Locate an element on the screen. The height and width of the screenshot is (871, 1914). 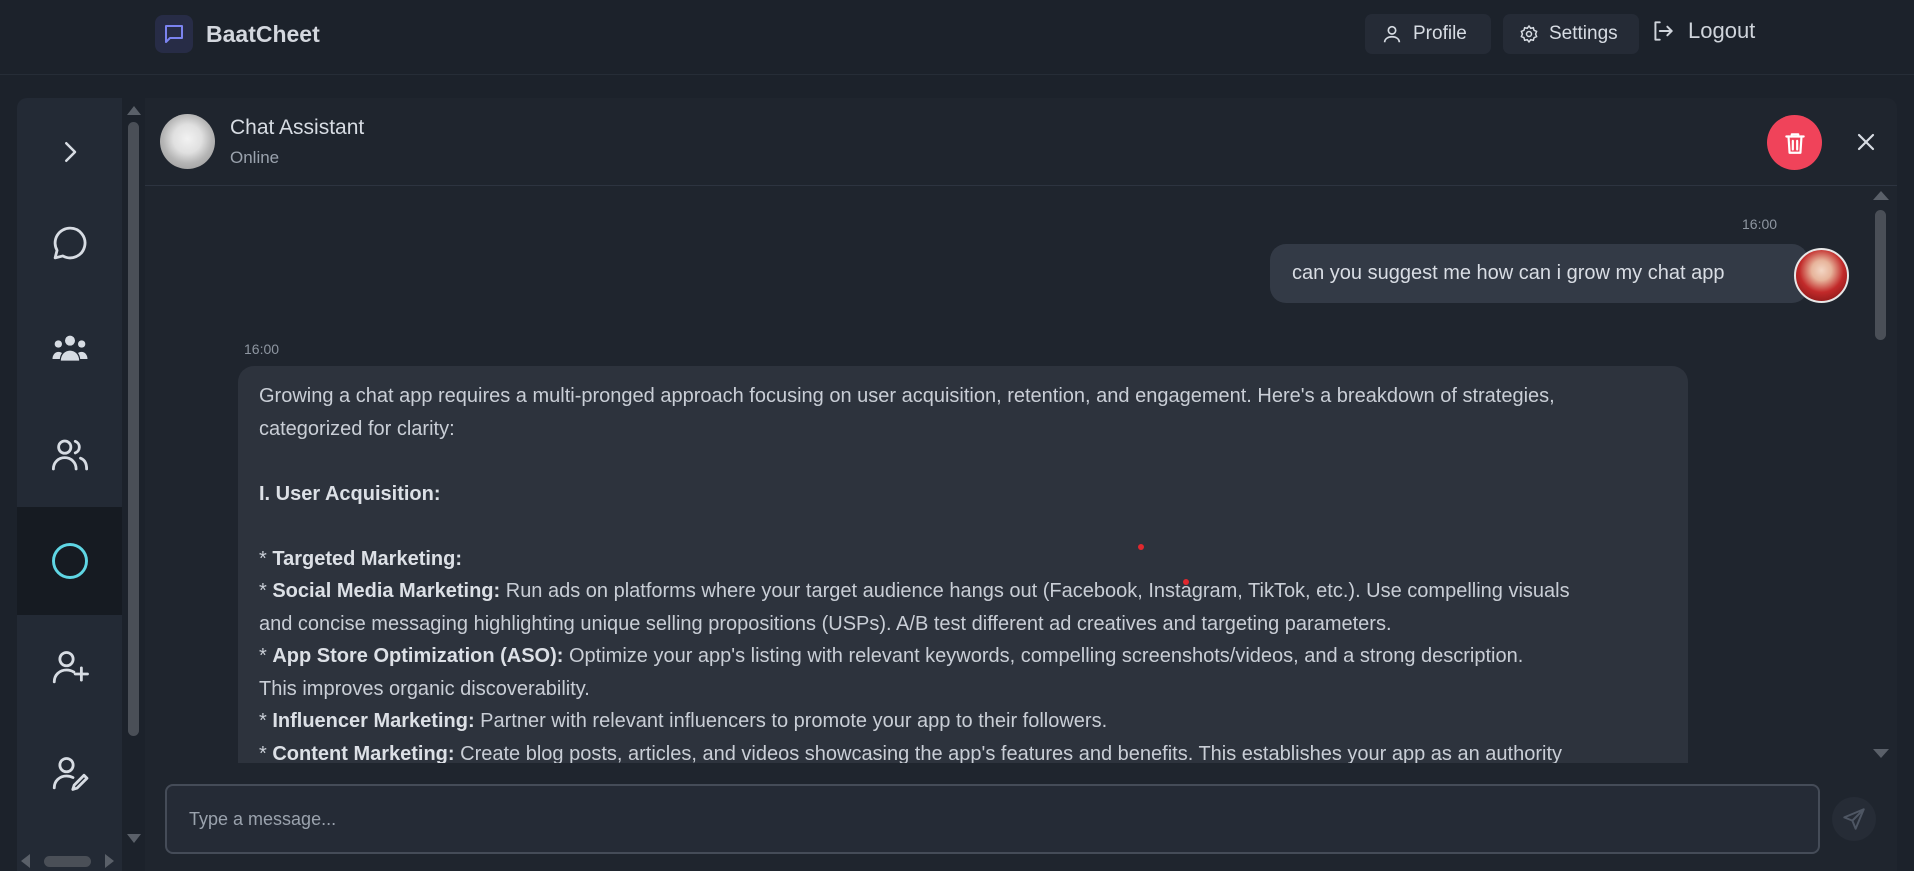
user-icon is located at coordinates (1392, 34).